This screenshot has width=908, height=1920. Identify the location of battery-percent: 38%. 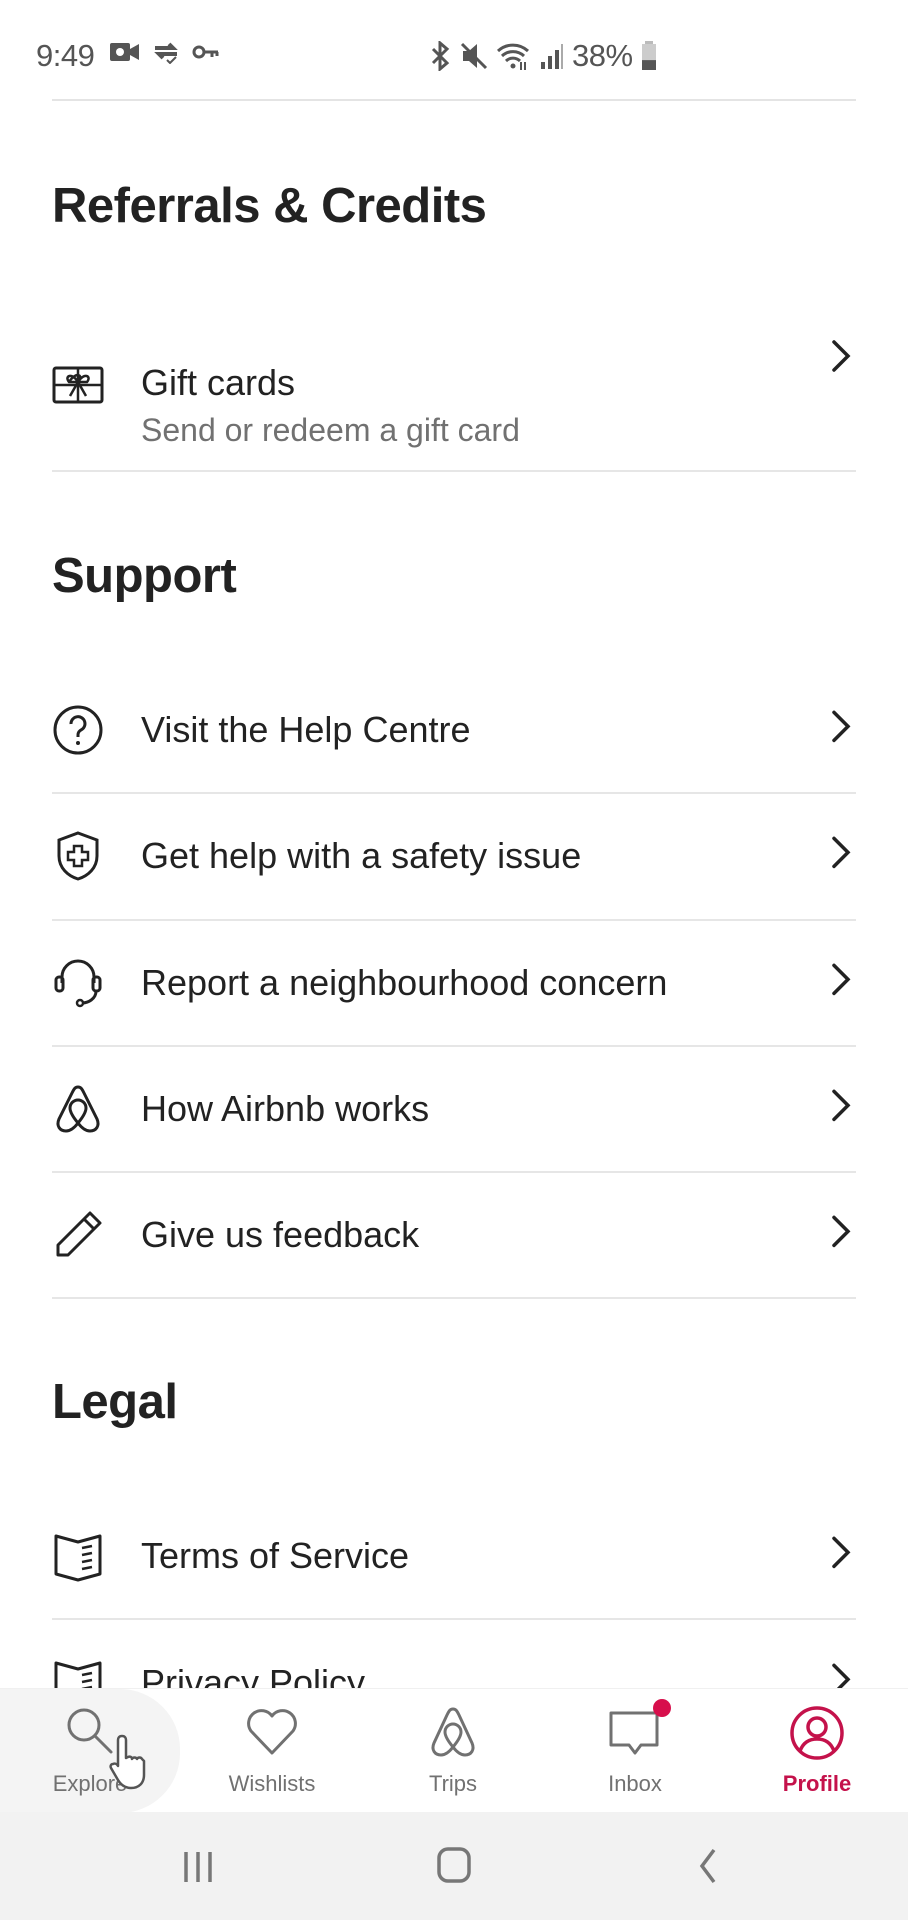
(602, 55).